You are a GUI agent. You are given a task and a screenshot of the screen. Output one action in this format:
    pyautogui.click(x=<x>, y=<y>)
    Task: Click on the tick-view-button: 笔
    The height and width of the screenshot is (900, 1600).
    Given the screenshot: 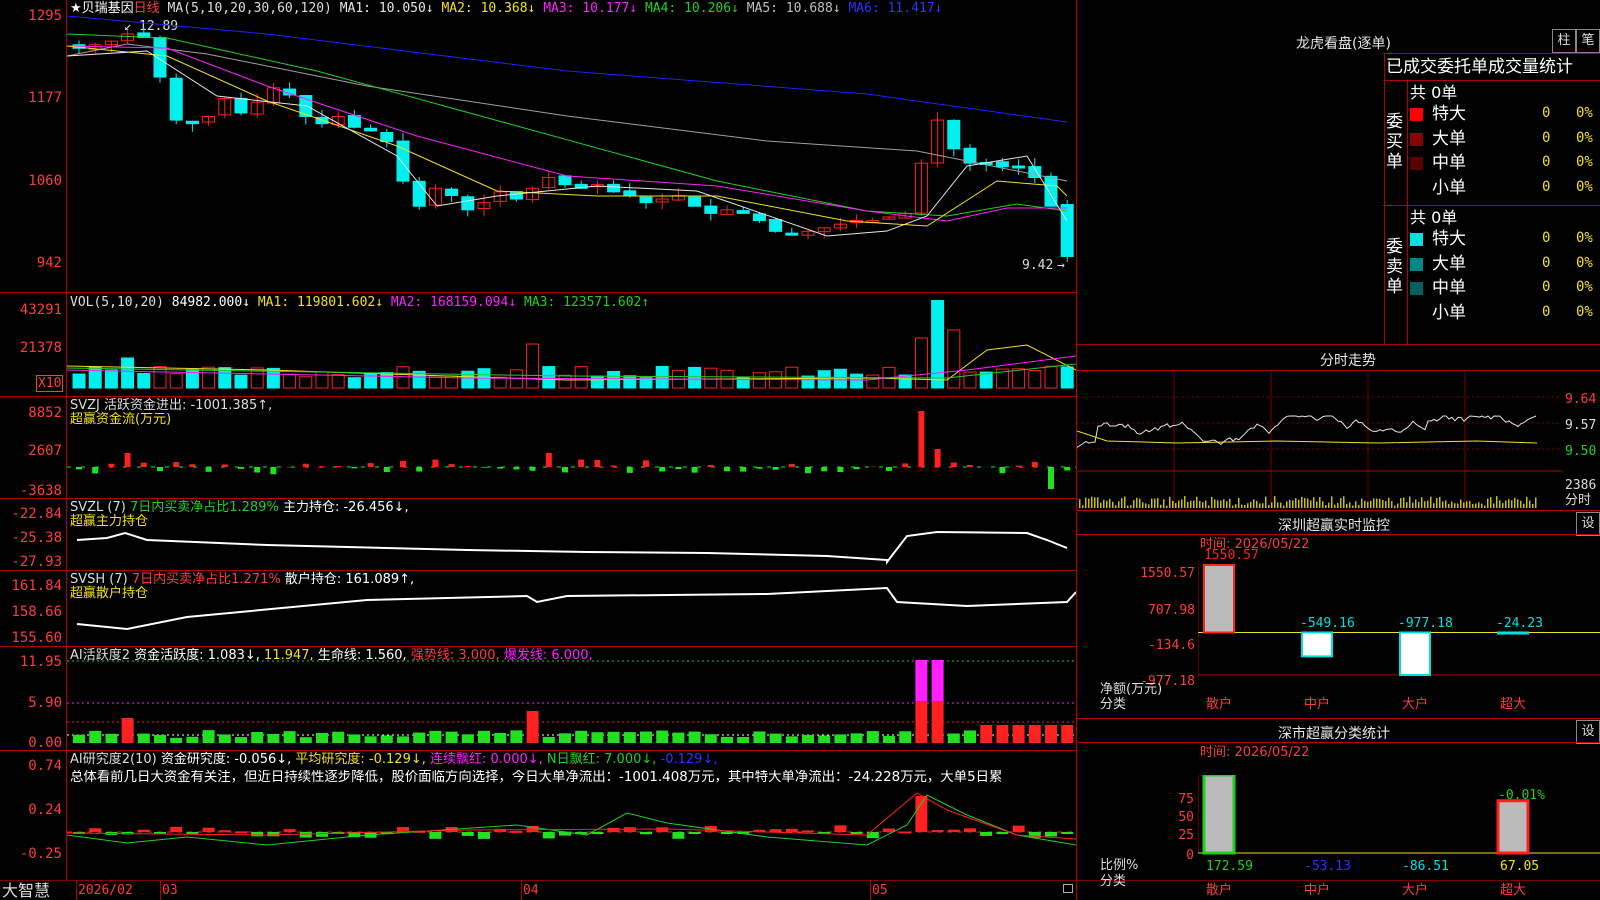 What is the action you would take?
    pyautogui.click(x=1588, y=41)
    